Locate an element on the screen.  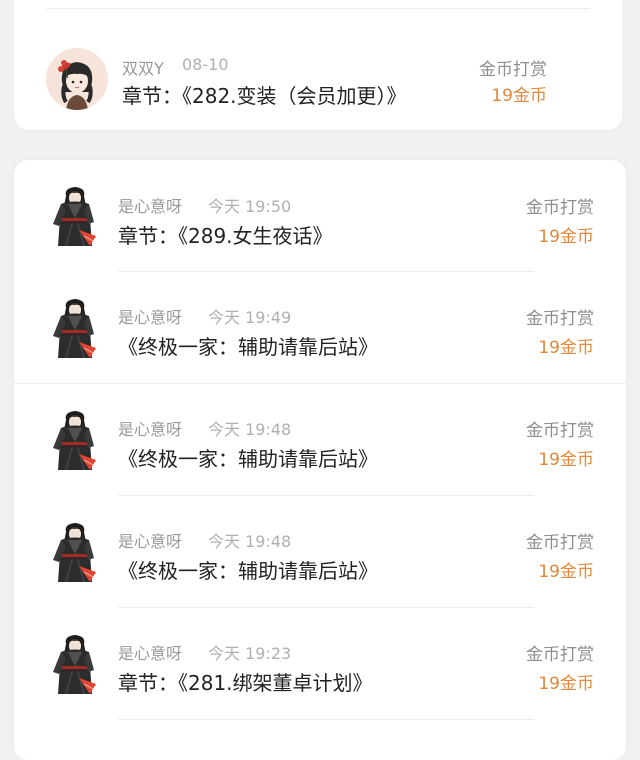
timestamp: 08-10 is located at coordinates (205, 64).